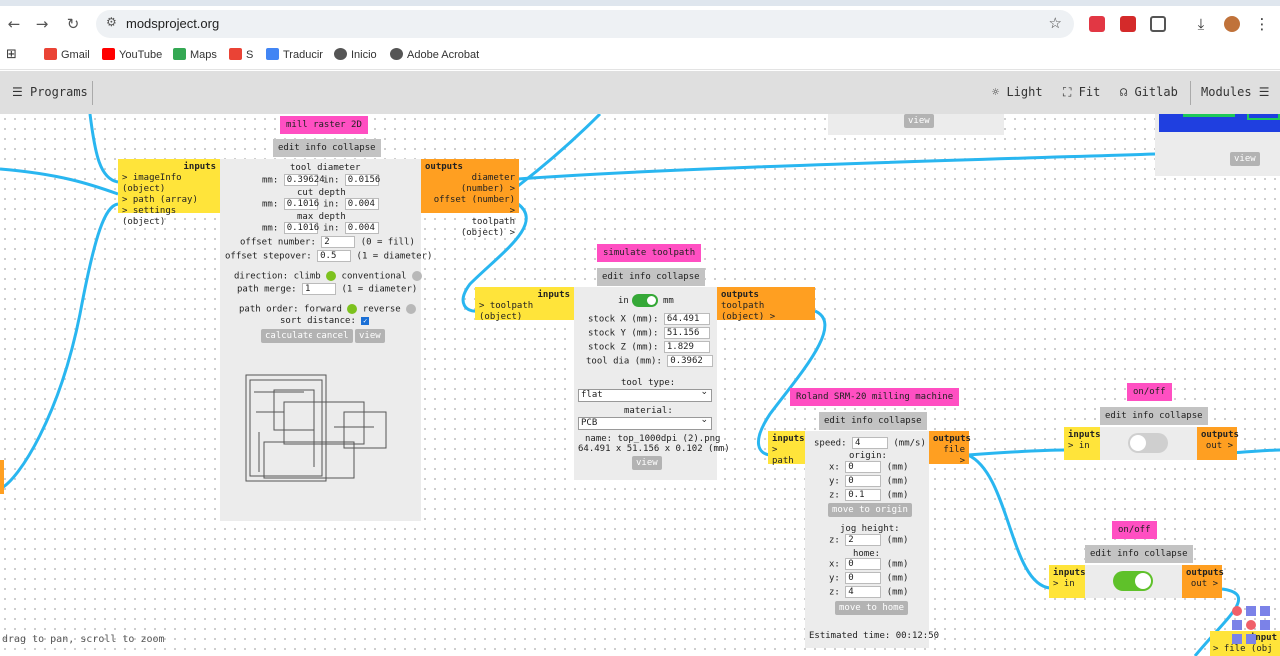 This screenshot has width=1280, height=656. What do you see at coordinates (361, 204) in the screenshot?
I see `cut-depth-in-input: 0.004` at bounding box center [361, 204].